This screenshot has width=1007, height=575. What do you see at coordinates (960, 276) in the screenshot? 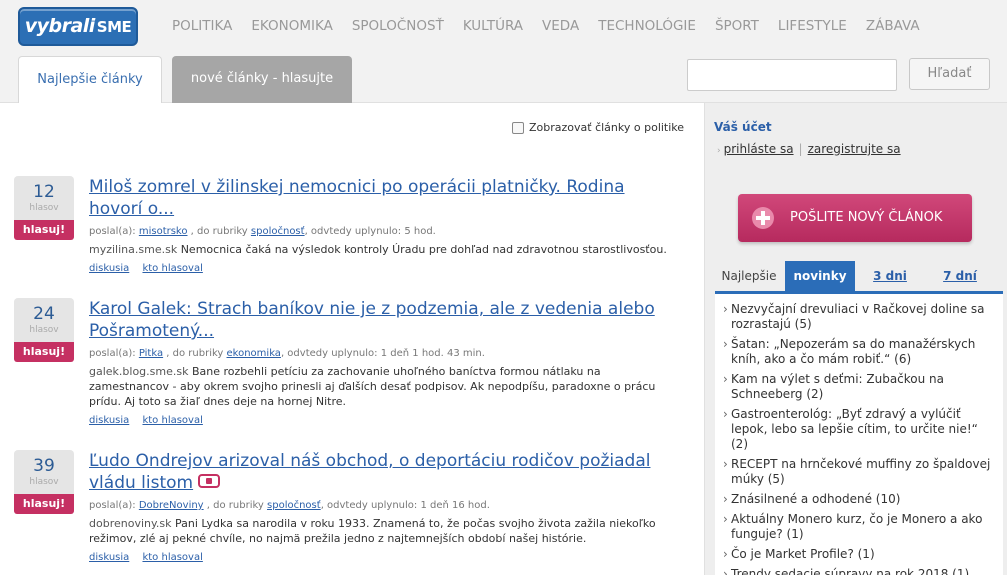
I see `tab-sidebar-7days: 7 dní` at bounding box center [960, 276].